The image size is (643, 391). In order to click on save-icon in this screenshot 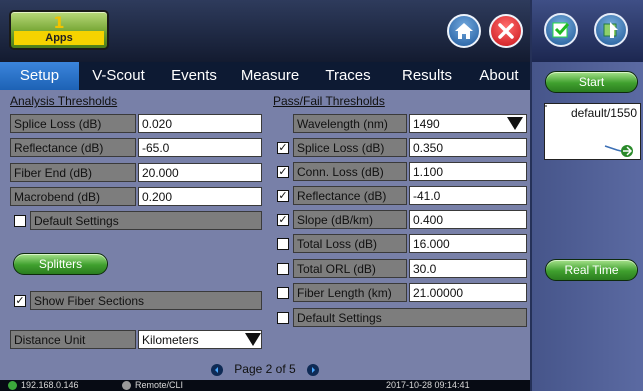, I will do `click(610, 30)`.